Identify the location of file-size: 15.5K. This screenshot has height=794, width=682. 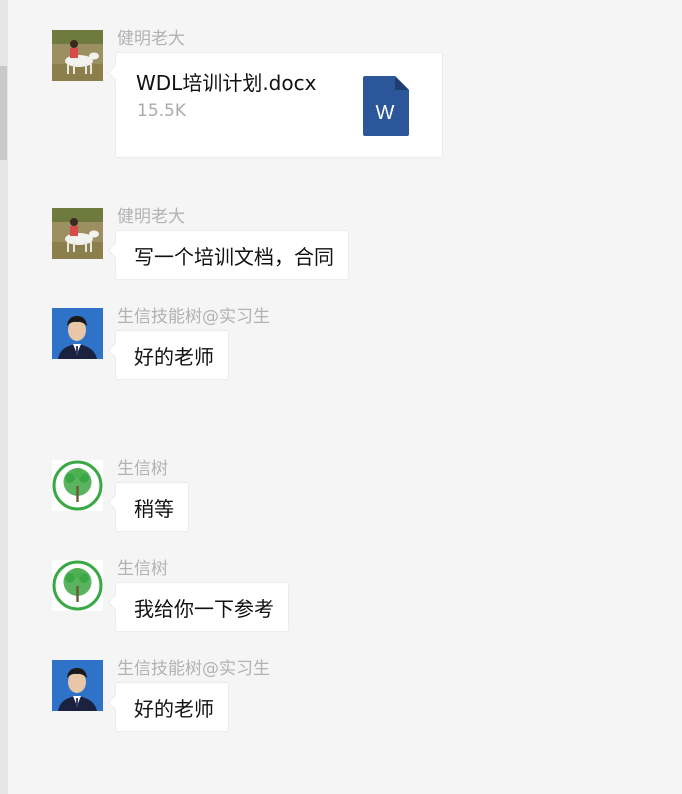
(161, 111).